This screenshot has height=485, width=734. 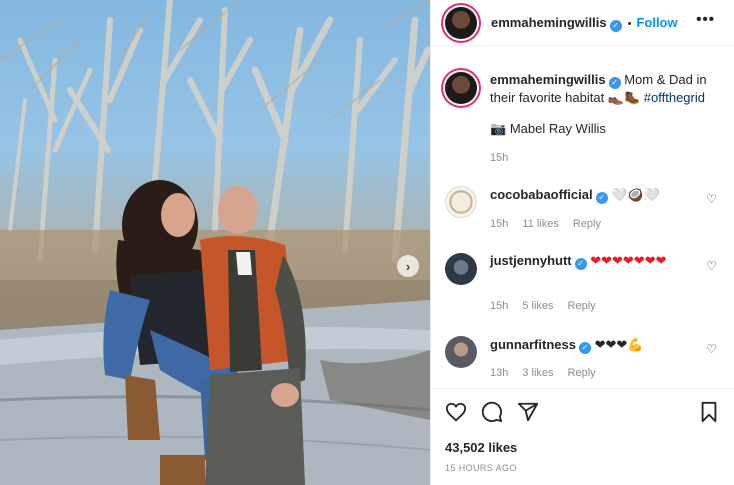 What do you see at coordinates (628, 260) in the screenshot?
I see `comment-text: ❤❤❤❤❤❤❤` at bounding box center [628, 260].